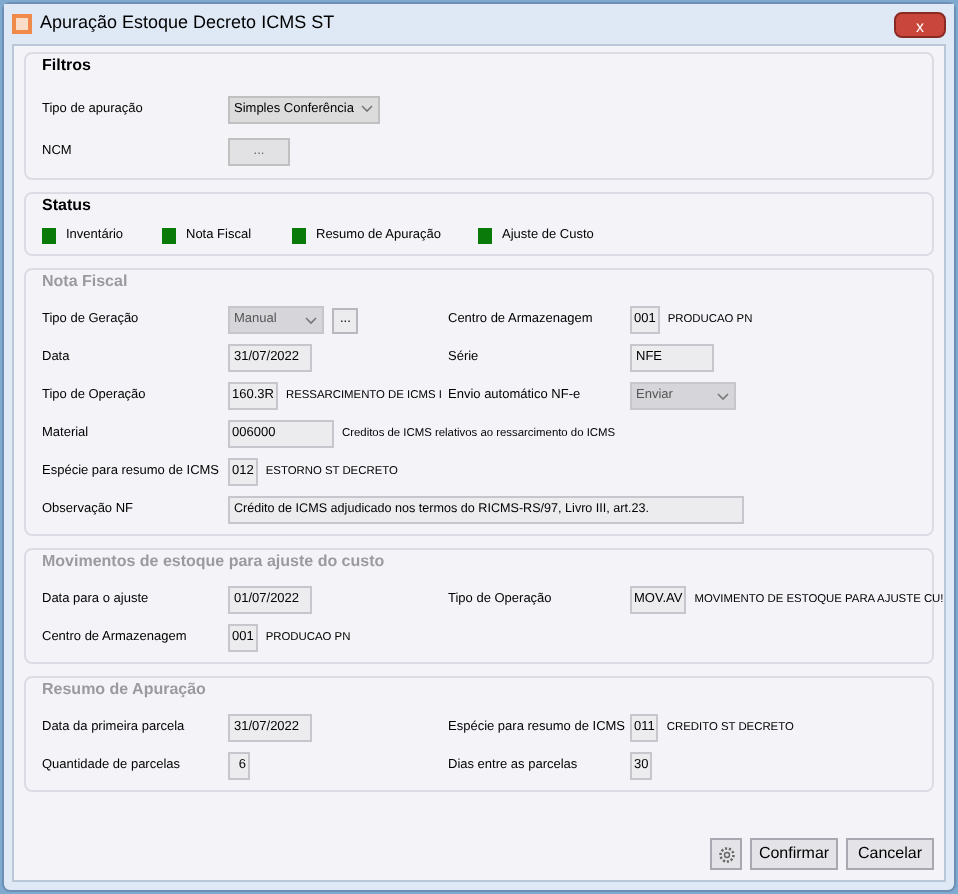 The height and width of the screenshot is (894, 958). What do you see at coordinates (67, 206) in the screenshot?
I see `section-title: Status` at bounding box center [67, 206].